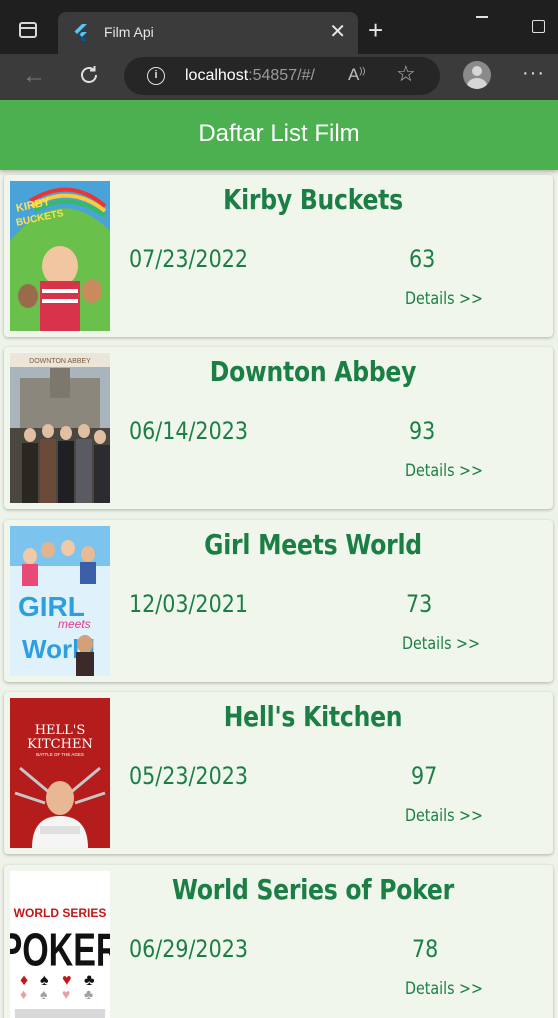 Image resolution: width=558 pixels, height=1018 pixels. What do you see at coordinates (60, 428) in the screenshot?
I see `poster-image: DOWNTON ABBEY` at bounding box center [60, 428].